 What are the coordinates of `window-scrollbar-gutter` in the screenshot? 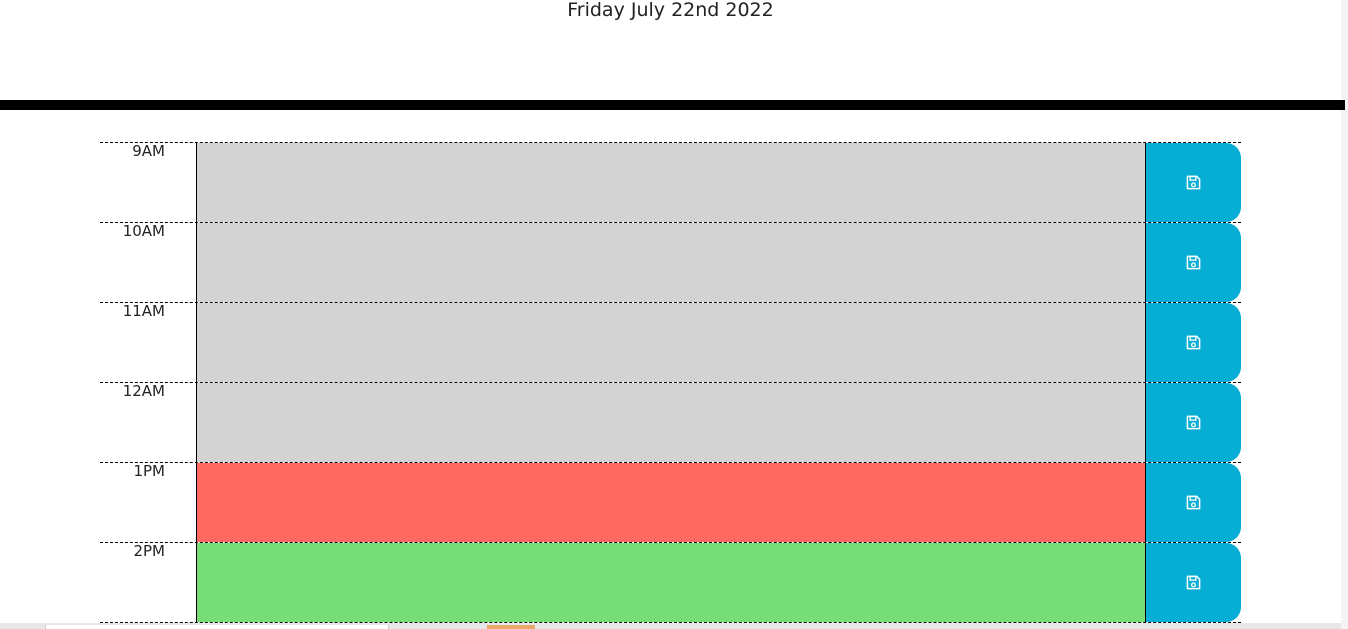 It's located at (1344, 314).